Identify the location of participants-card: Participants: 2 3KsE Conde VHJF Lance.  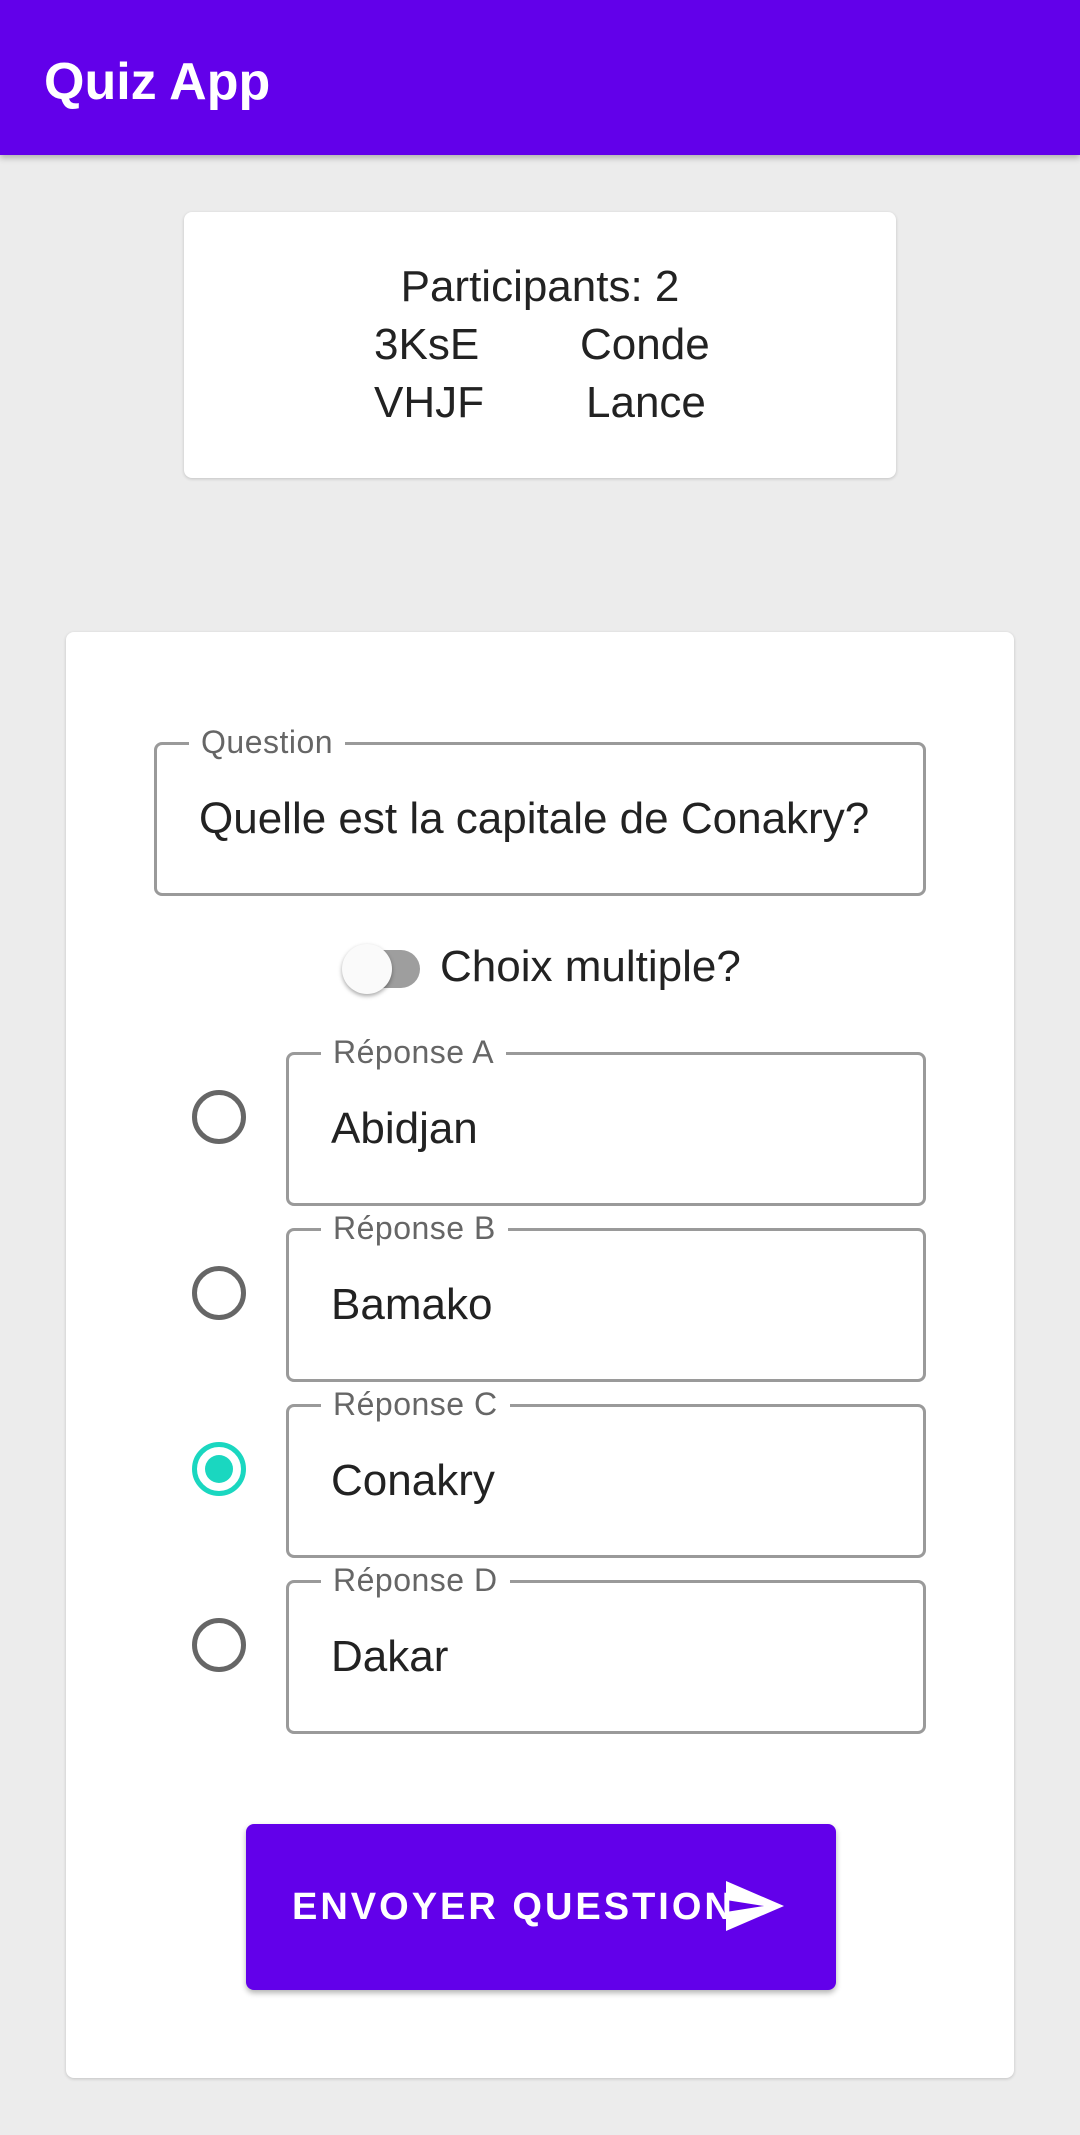
(540, 345).